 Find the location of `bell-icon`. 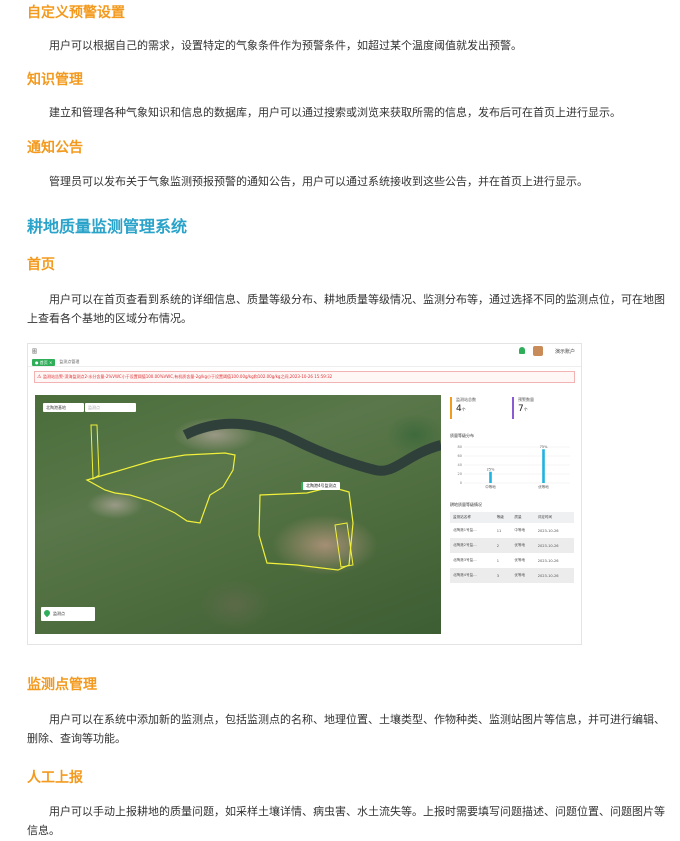

bell-icon is located at coordinates (522, 350).